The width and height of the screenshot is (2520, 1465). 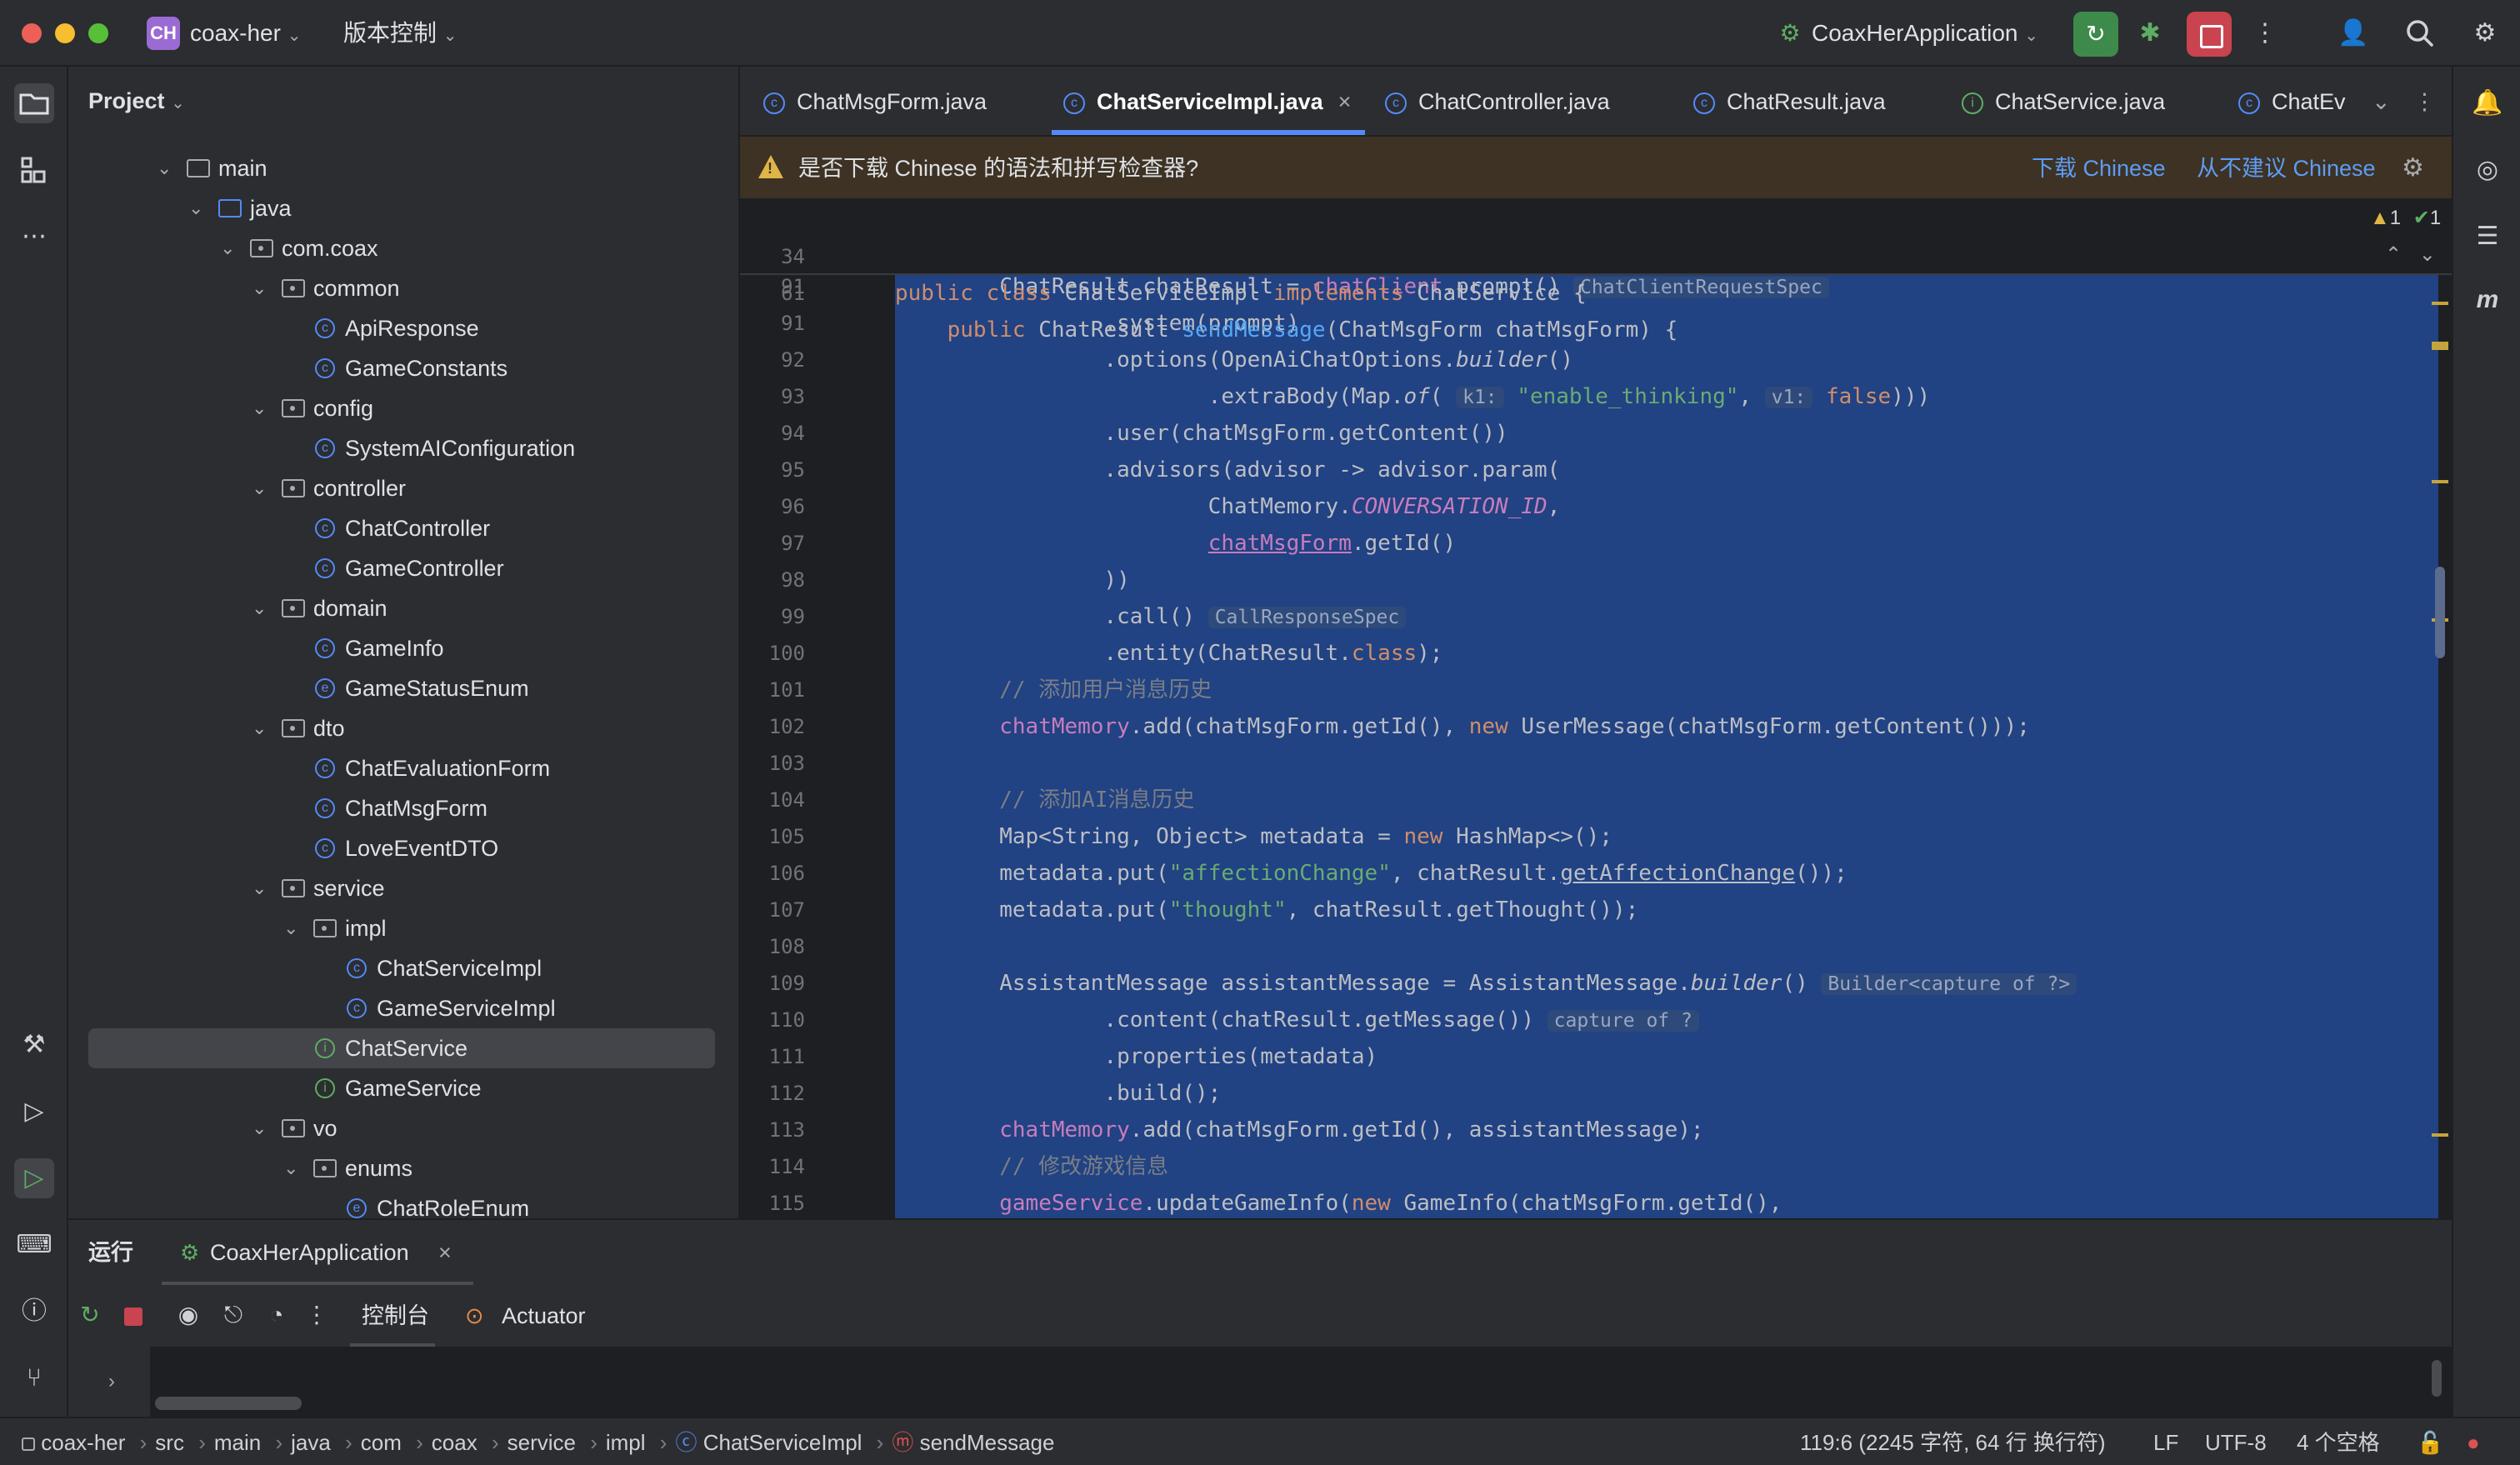 What do you see at coordinates (2095, 34) in the screenshot?
I see `rerun-button: ↻` at bounding box center [2095, 34].